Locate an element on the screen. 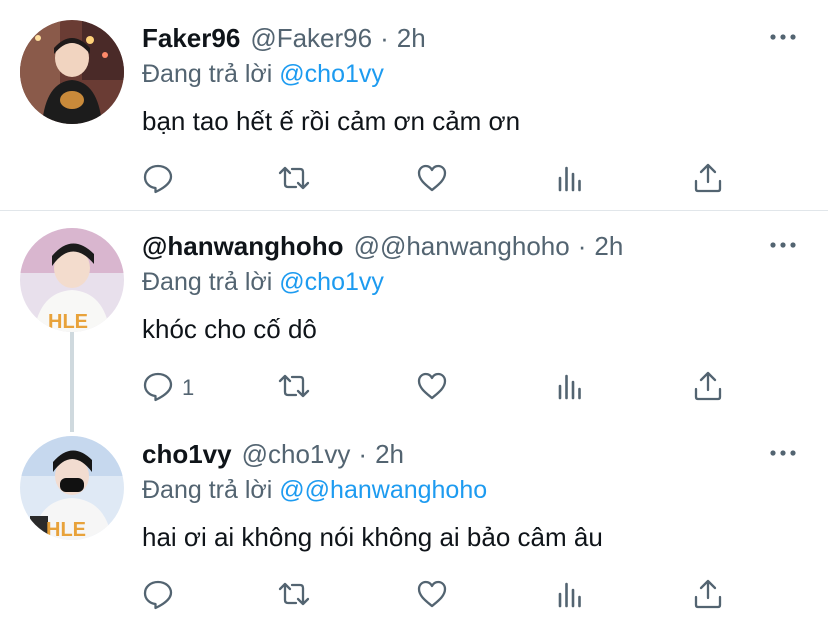 This screenshot has width=828, height=623. user-handle: @@hanwanghoho is located at coordinates (462, 246).